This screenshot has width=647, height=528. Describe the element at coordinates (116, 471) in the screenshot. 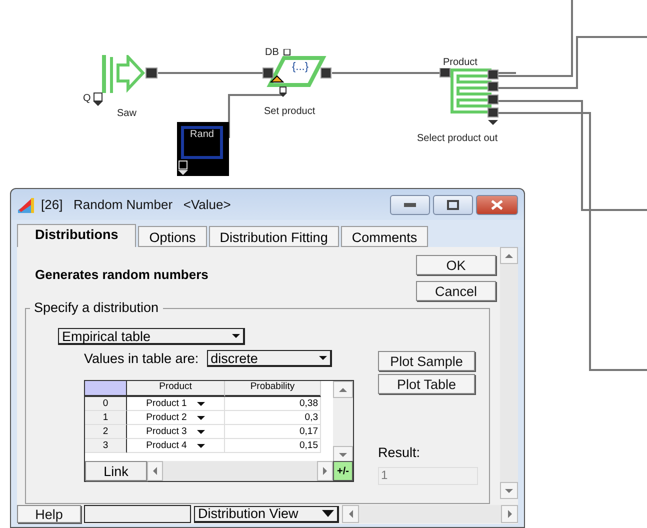

I see `link-button: Link` at that location.